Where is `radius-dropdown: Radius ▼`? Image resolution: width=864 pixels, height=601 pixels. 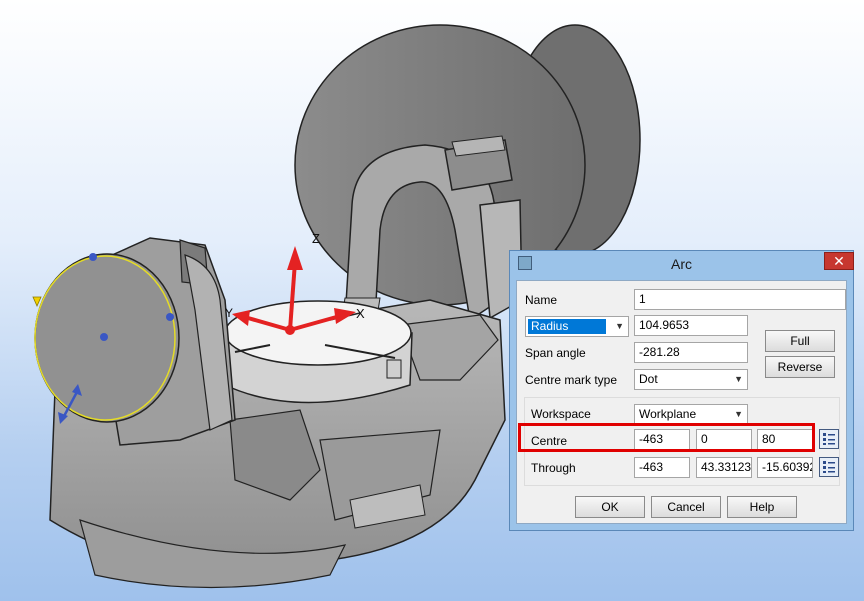 radius-dropdown: Radius ▼ is located at coordinates (577, 326).